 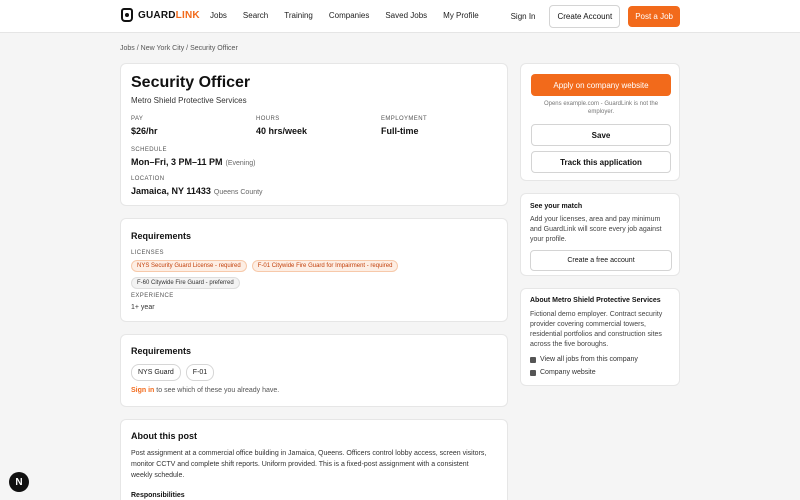 What do you see at coordinates (177, 162) in the screenshot?
I see `schedule-value: Mon–Fri, 3 PM–11 PM` at bounding box center [177, 162].